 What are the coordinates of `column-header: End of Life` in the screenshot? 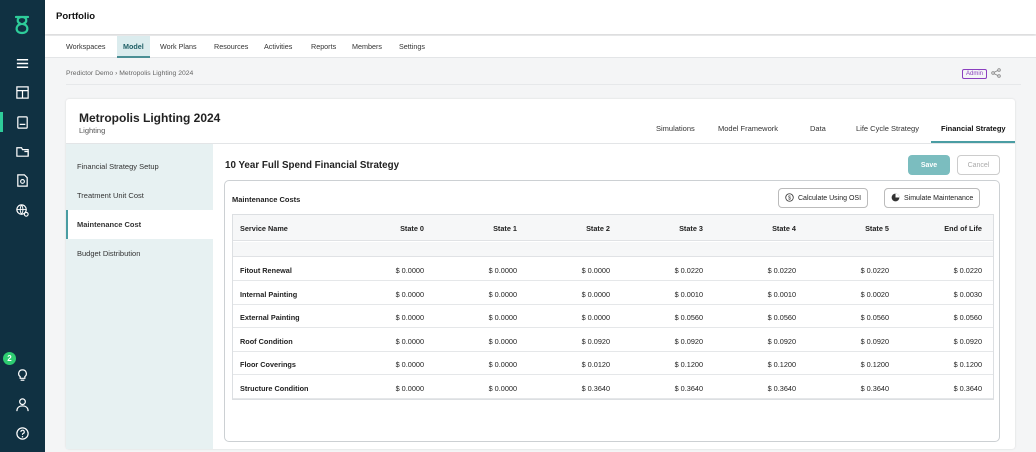 It's located at (963, 228).